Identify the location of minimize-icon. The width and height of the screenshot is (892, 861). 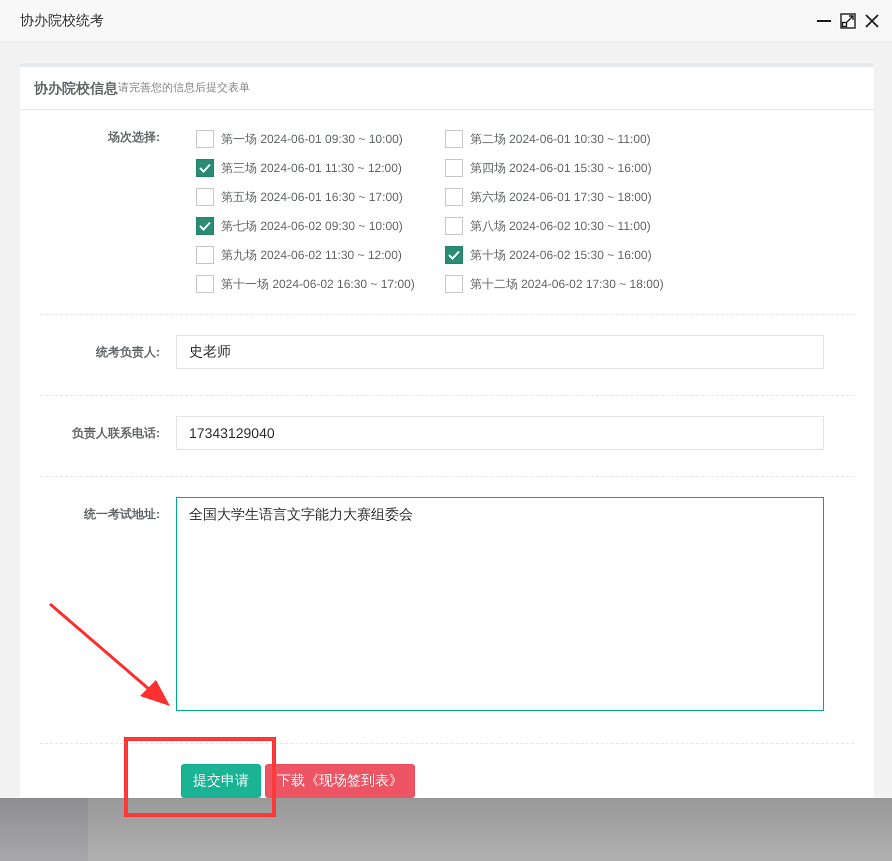
(824, 21).